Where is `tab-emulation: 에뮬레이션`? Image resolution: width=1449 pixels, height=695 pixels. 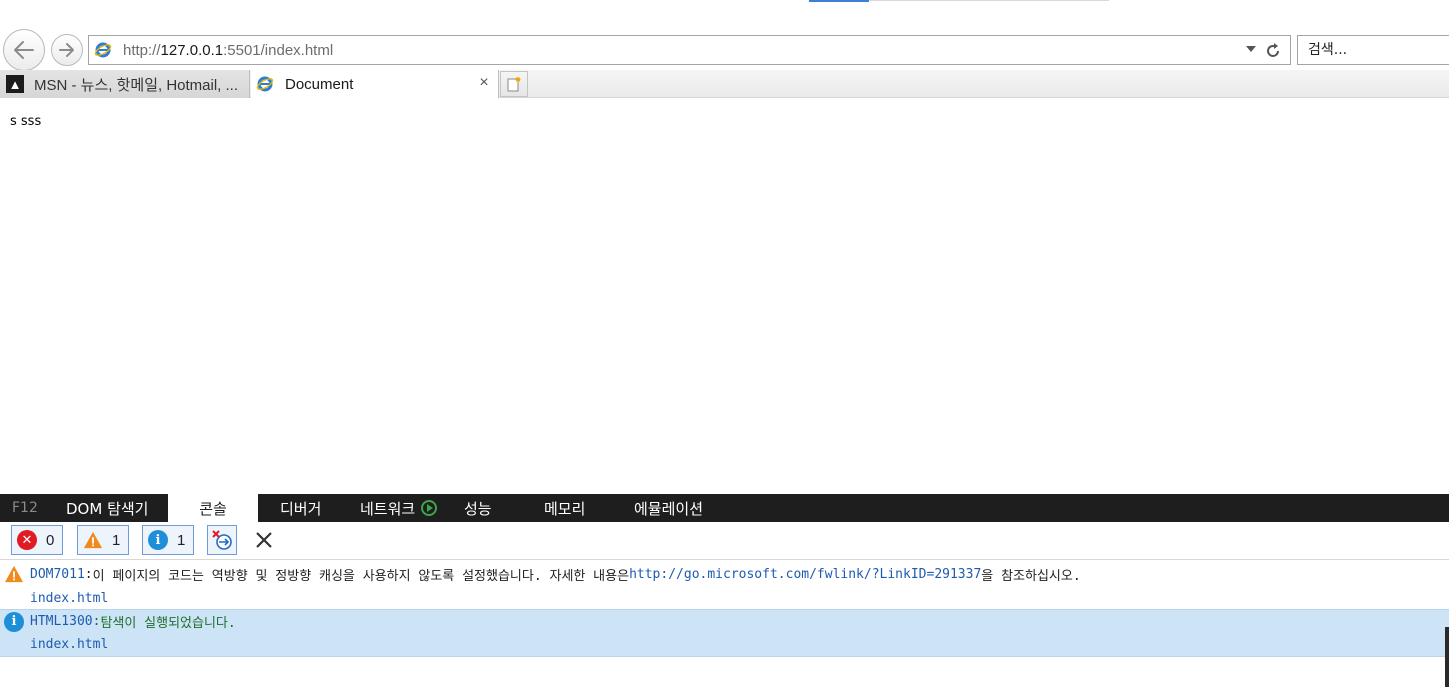 tab-emulation: 에뮬레이션 is located at coordinates (673, 508).